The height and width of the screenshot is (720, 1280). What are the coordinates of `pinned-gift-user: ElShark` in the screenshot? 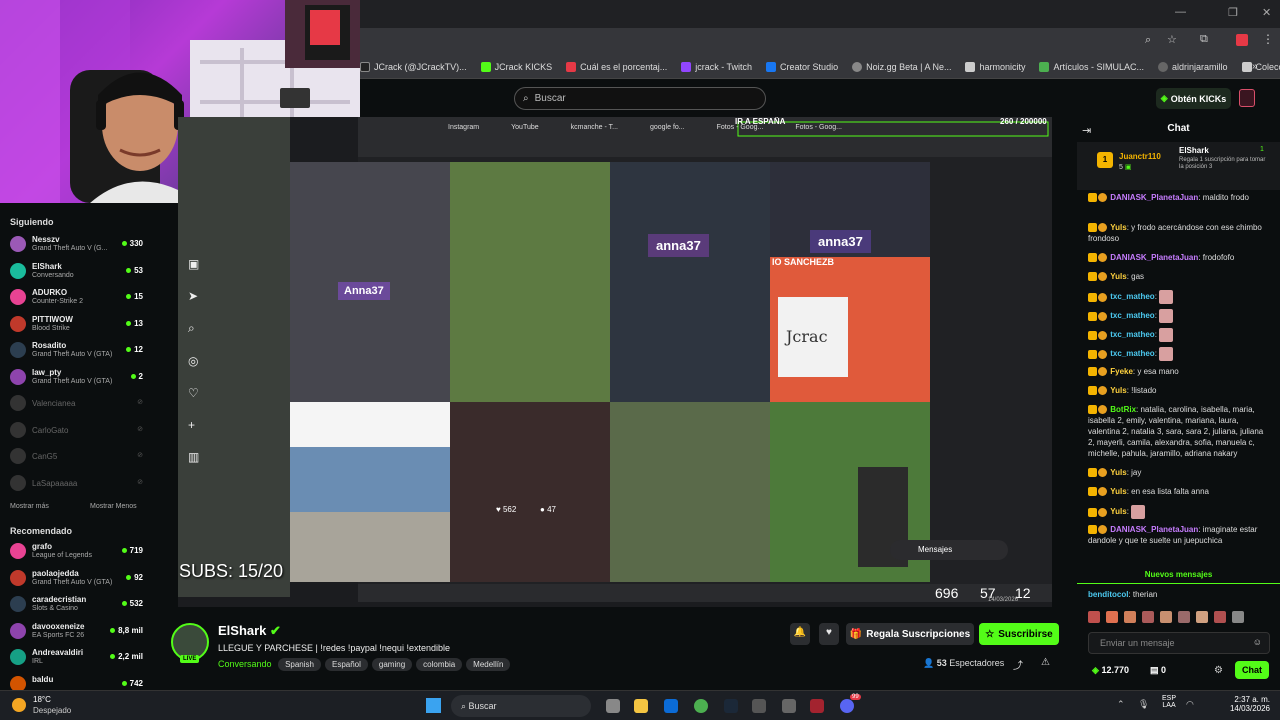 It's located at (1194, 150).